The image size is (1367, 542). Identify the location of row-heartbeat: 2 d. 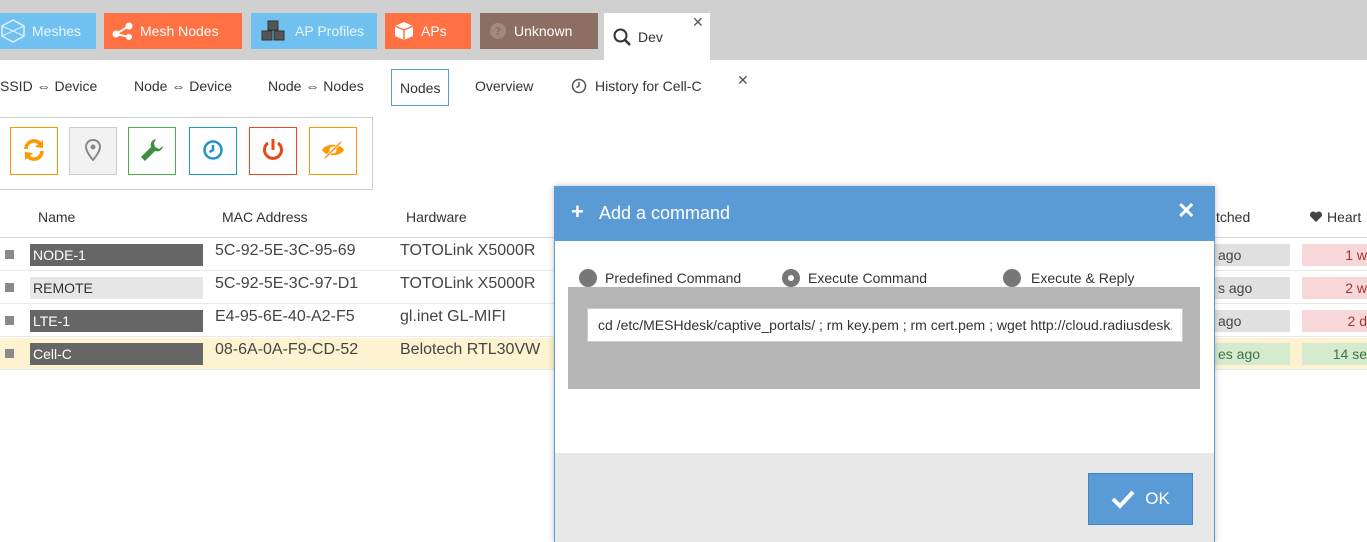
(1334, 321).